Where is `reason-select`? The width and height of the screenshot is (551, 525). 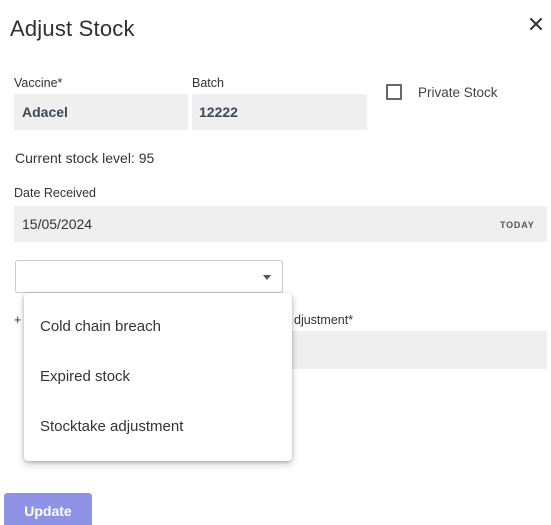
reason-select is located at coordinates (149, 276).